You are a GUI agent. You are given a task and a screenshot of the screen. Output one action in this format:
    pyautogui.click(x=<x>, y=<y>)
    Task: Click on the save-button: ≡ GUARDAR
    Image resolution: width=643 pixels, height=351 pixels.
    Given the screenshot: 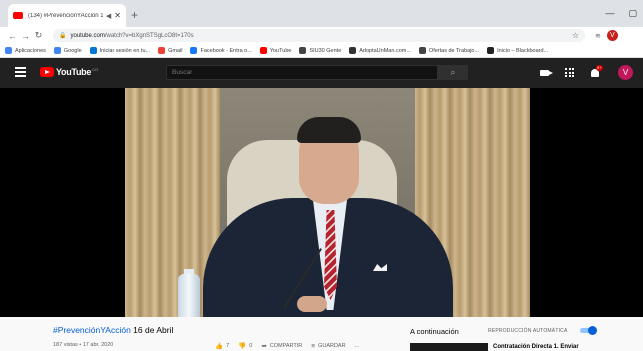 What is the action you would take?
    pyautogui.click(x=328, y=346)
    